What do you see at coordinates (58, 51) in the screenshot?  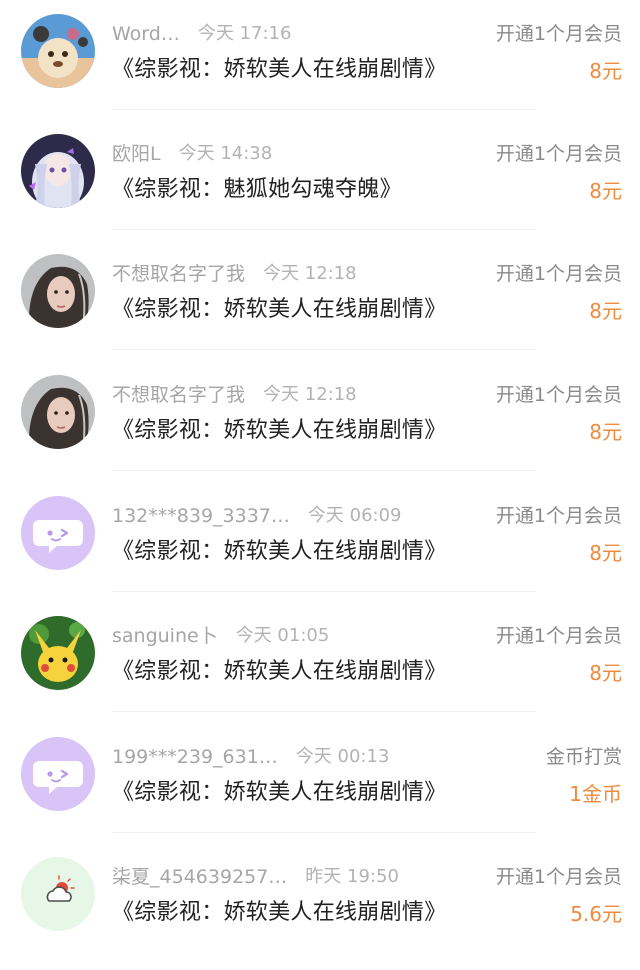 I see `dog-cartoon-avatar` at bounding box center [58, 51].